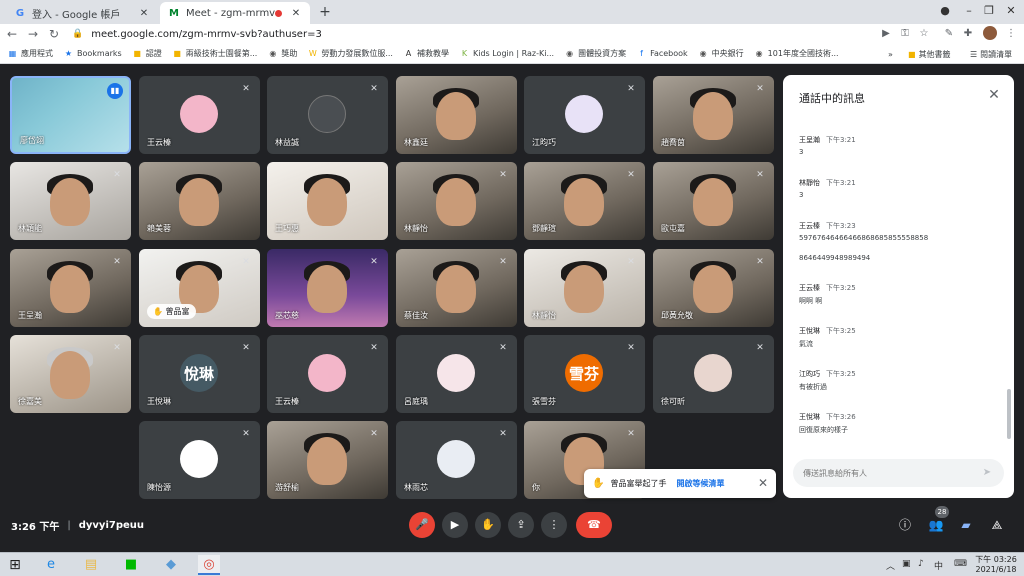  What do you see at coordinates (969, 11) in the screenshot?
I see `minimize-icon: –` at bounding box center [969, 11].